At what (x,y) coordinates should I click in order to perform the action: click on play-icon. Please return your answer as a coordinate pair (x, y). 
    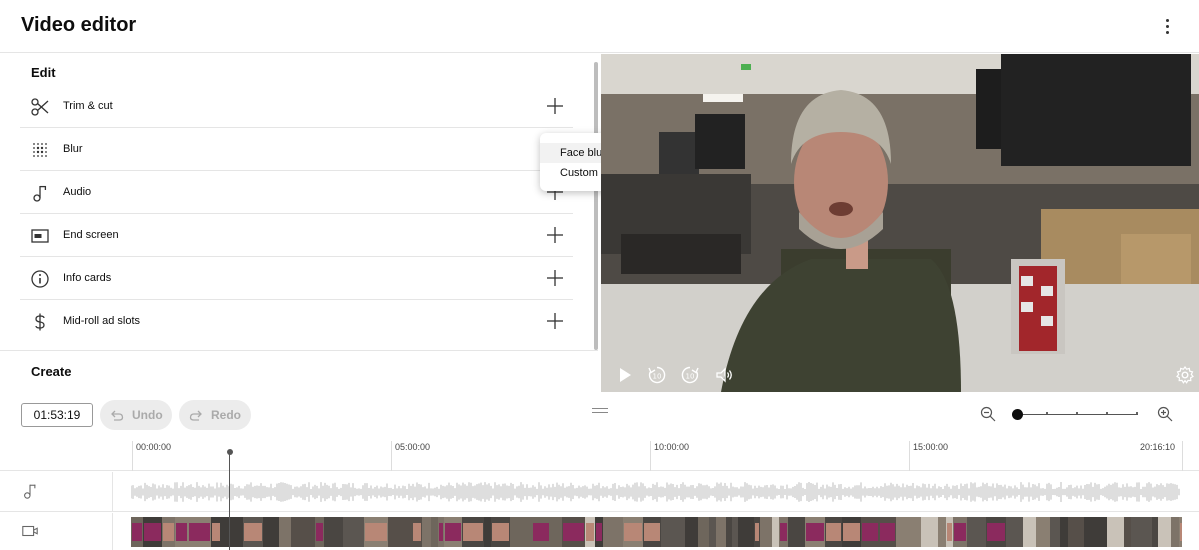
    Looking at the image, I should click on (625, 375).